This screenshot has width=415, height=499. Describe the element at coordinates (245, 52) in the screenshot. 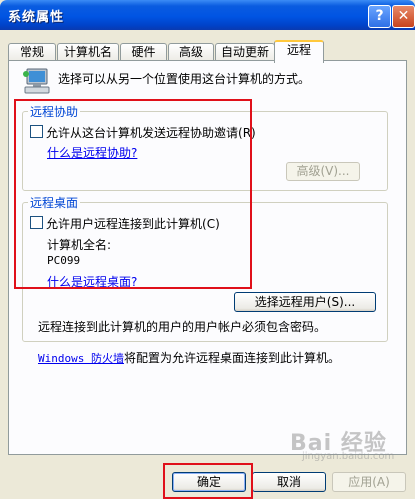

I see `tab-automatic-updates: 自动更新` at that location.